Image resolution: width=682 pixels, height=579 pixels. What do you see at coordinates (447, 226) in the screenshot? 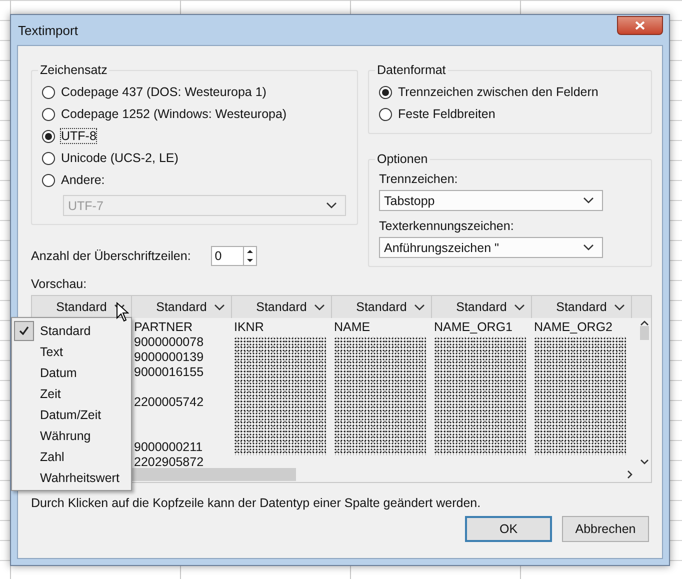
I see `field-label: Texterkennungszeichen:` at bounding box center [447, 226].